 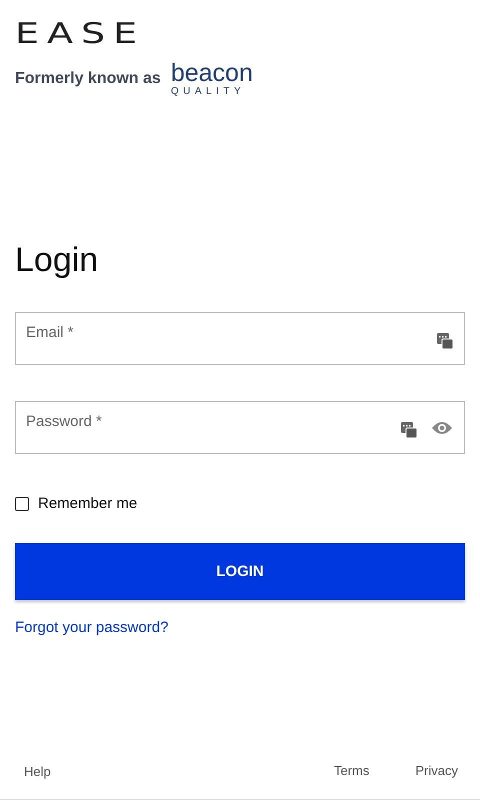 I want to click on beacon-logo-text: beacon, so click(x=211, y=73).